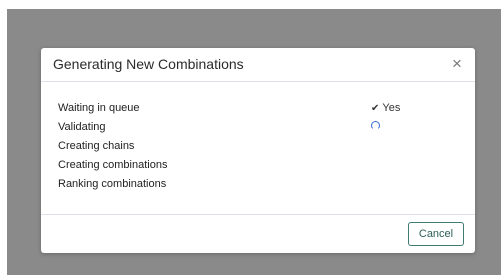 This screenshot has height=275, width=501. What do you see at coordinates (248, 127) in the screenshot?
I see `step-validating: Validating` at bounding box center [248, 127].